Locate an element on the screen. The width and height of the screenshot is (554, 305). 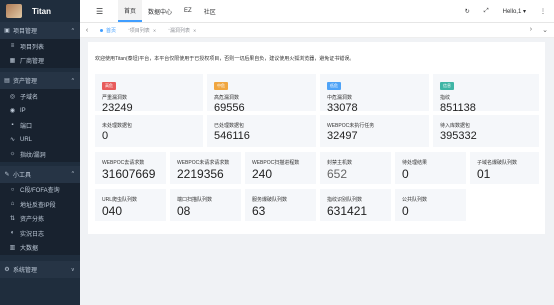
sidebar-item-reverse-ip: ⌂ 地址反查IP段 is located at coordinates (40, 204).